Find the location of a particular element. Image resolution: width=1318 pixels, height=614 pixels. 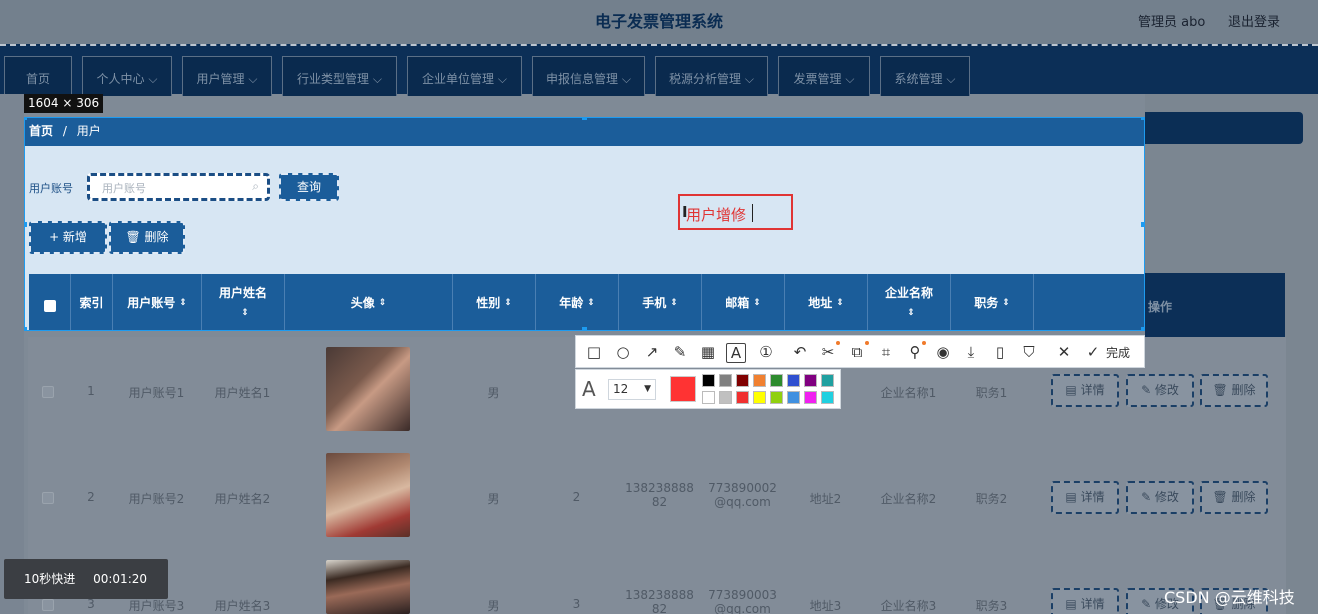

dropdown-arrow-icon: ▼ is located at coordinates (647, 389).